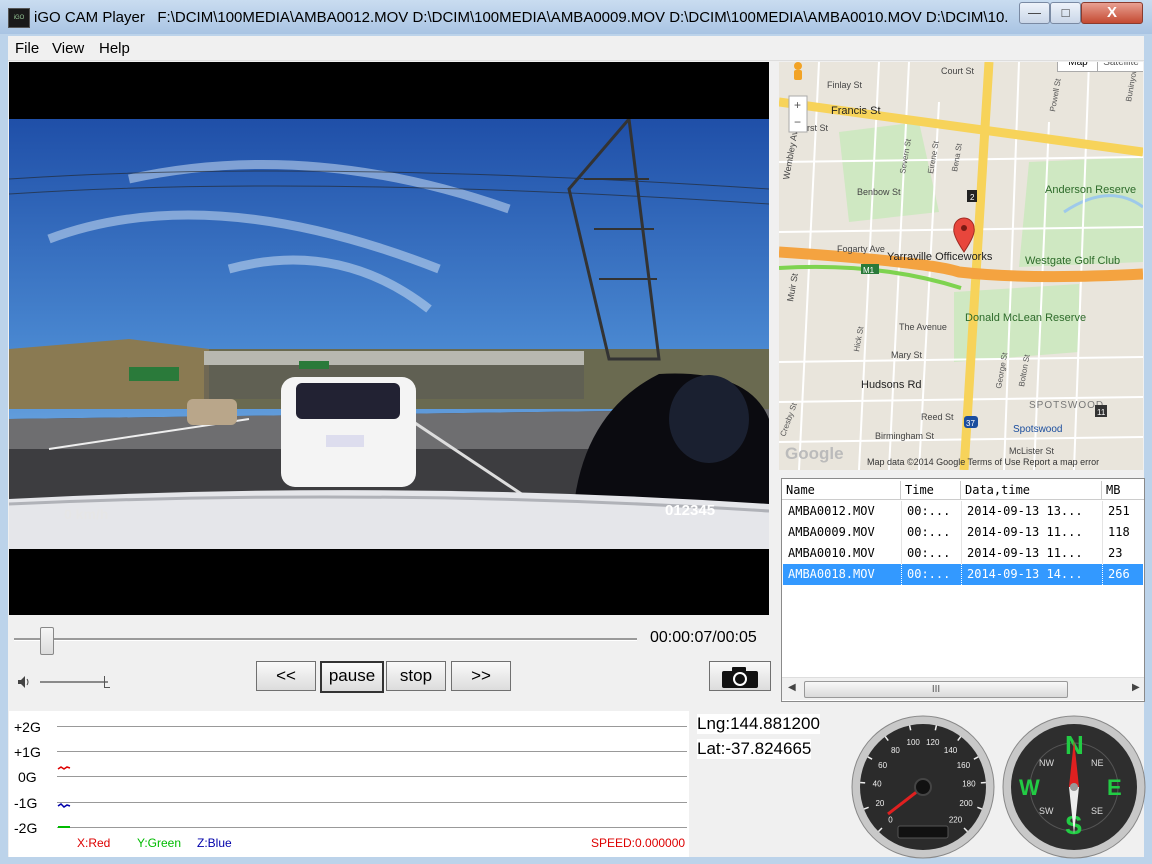  I want to click on header-divider, so click(963, 499).